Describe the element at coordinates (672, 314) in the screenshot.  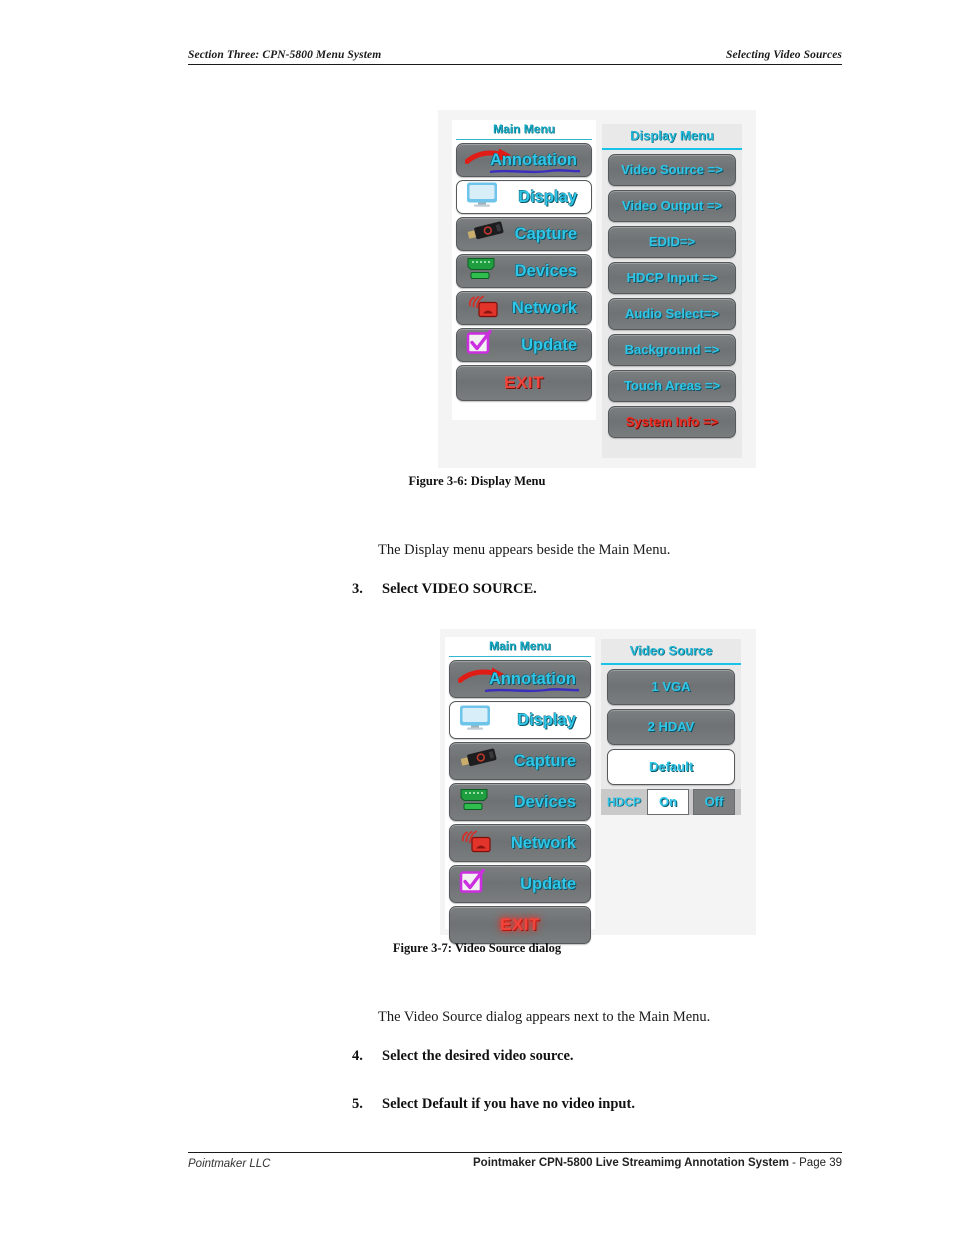
I see `display-menu-item-audio-select: Audio Select=>` at that location.